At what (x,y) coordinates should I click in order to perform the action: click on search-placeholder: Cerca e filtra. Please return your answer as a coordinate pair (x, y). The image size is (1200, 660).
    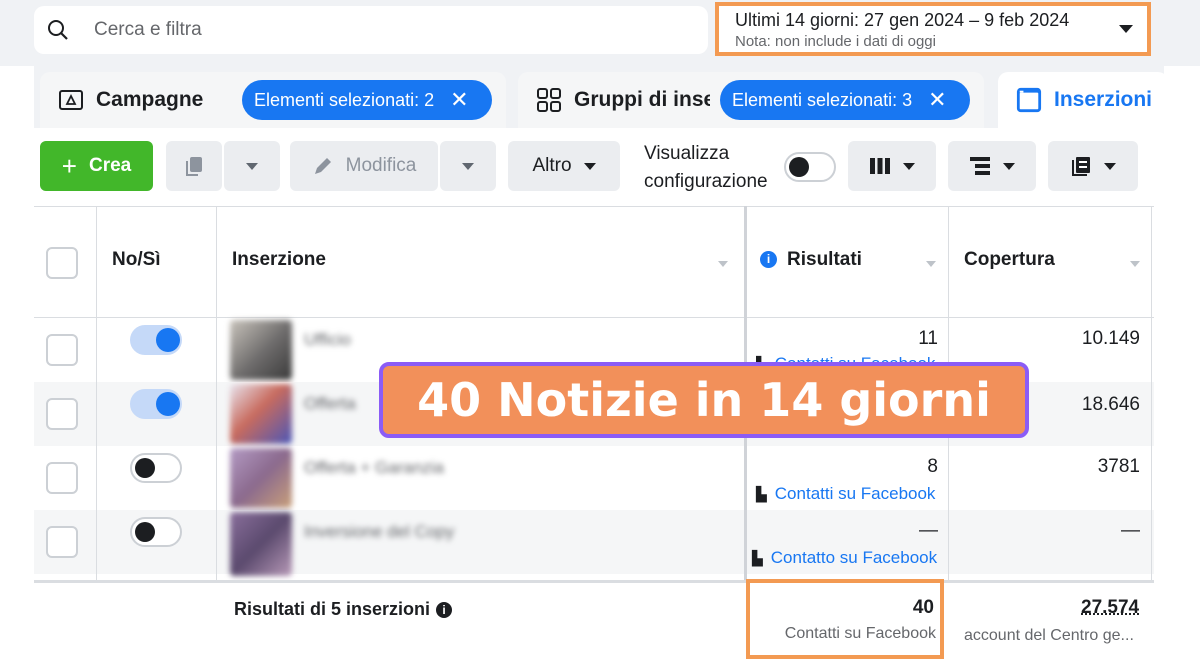
    Looking at the image, I should click on (148, 29).